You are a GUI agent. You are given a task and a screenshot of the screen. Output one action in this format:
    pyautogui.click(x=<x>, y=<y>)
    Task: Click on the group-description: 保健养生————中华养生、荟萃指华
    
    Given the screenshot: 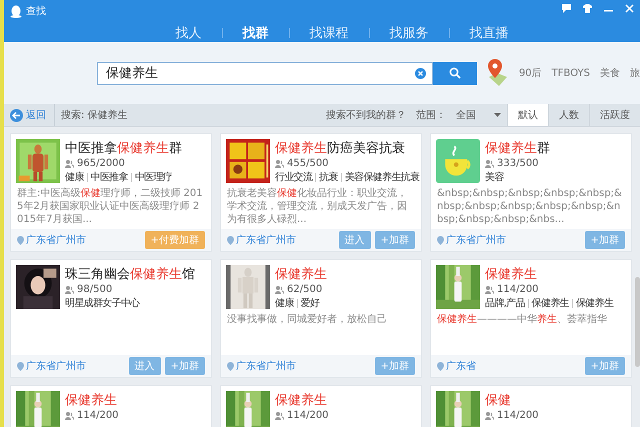 What is the action you would take?
    pyautogui.click(x=522, y=319)
    